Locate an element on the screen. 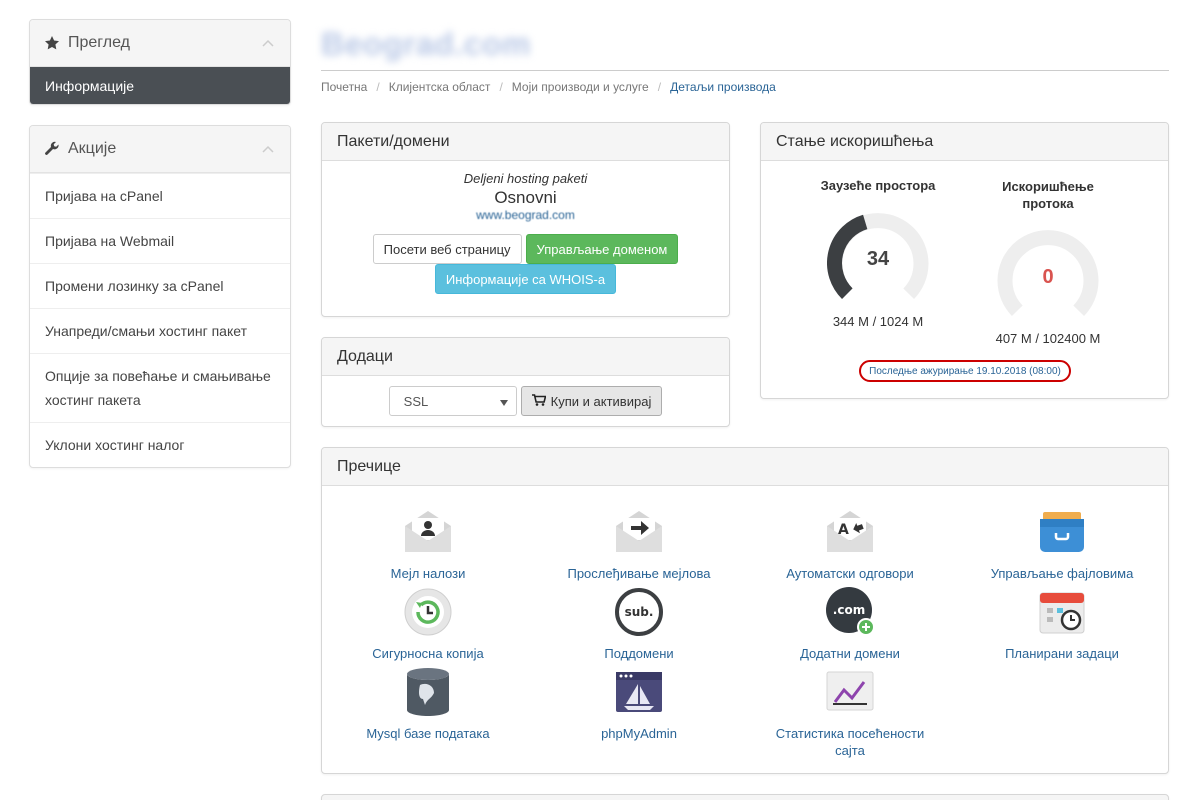 The image size is (1200, 800). sidebar-overview-panel: Преглед Информације is located at coordinates (160, 62).